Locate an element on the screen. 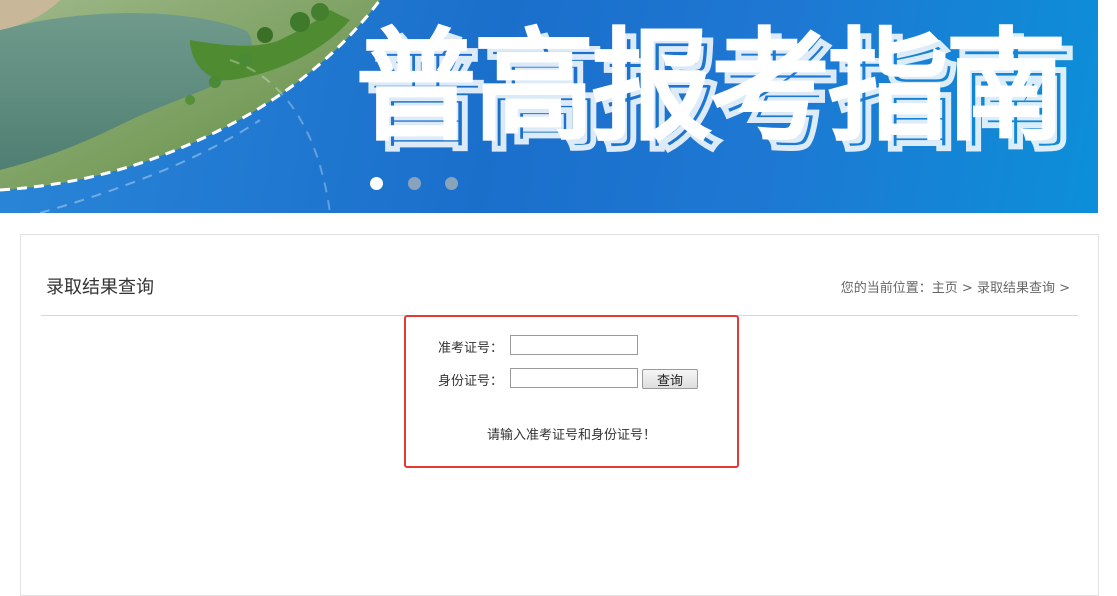 Image resolution: width=1117 pixels, height=596 pixels. exam-id-row: 准考证号： is located at coordinates (571, 346).